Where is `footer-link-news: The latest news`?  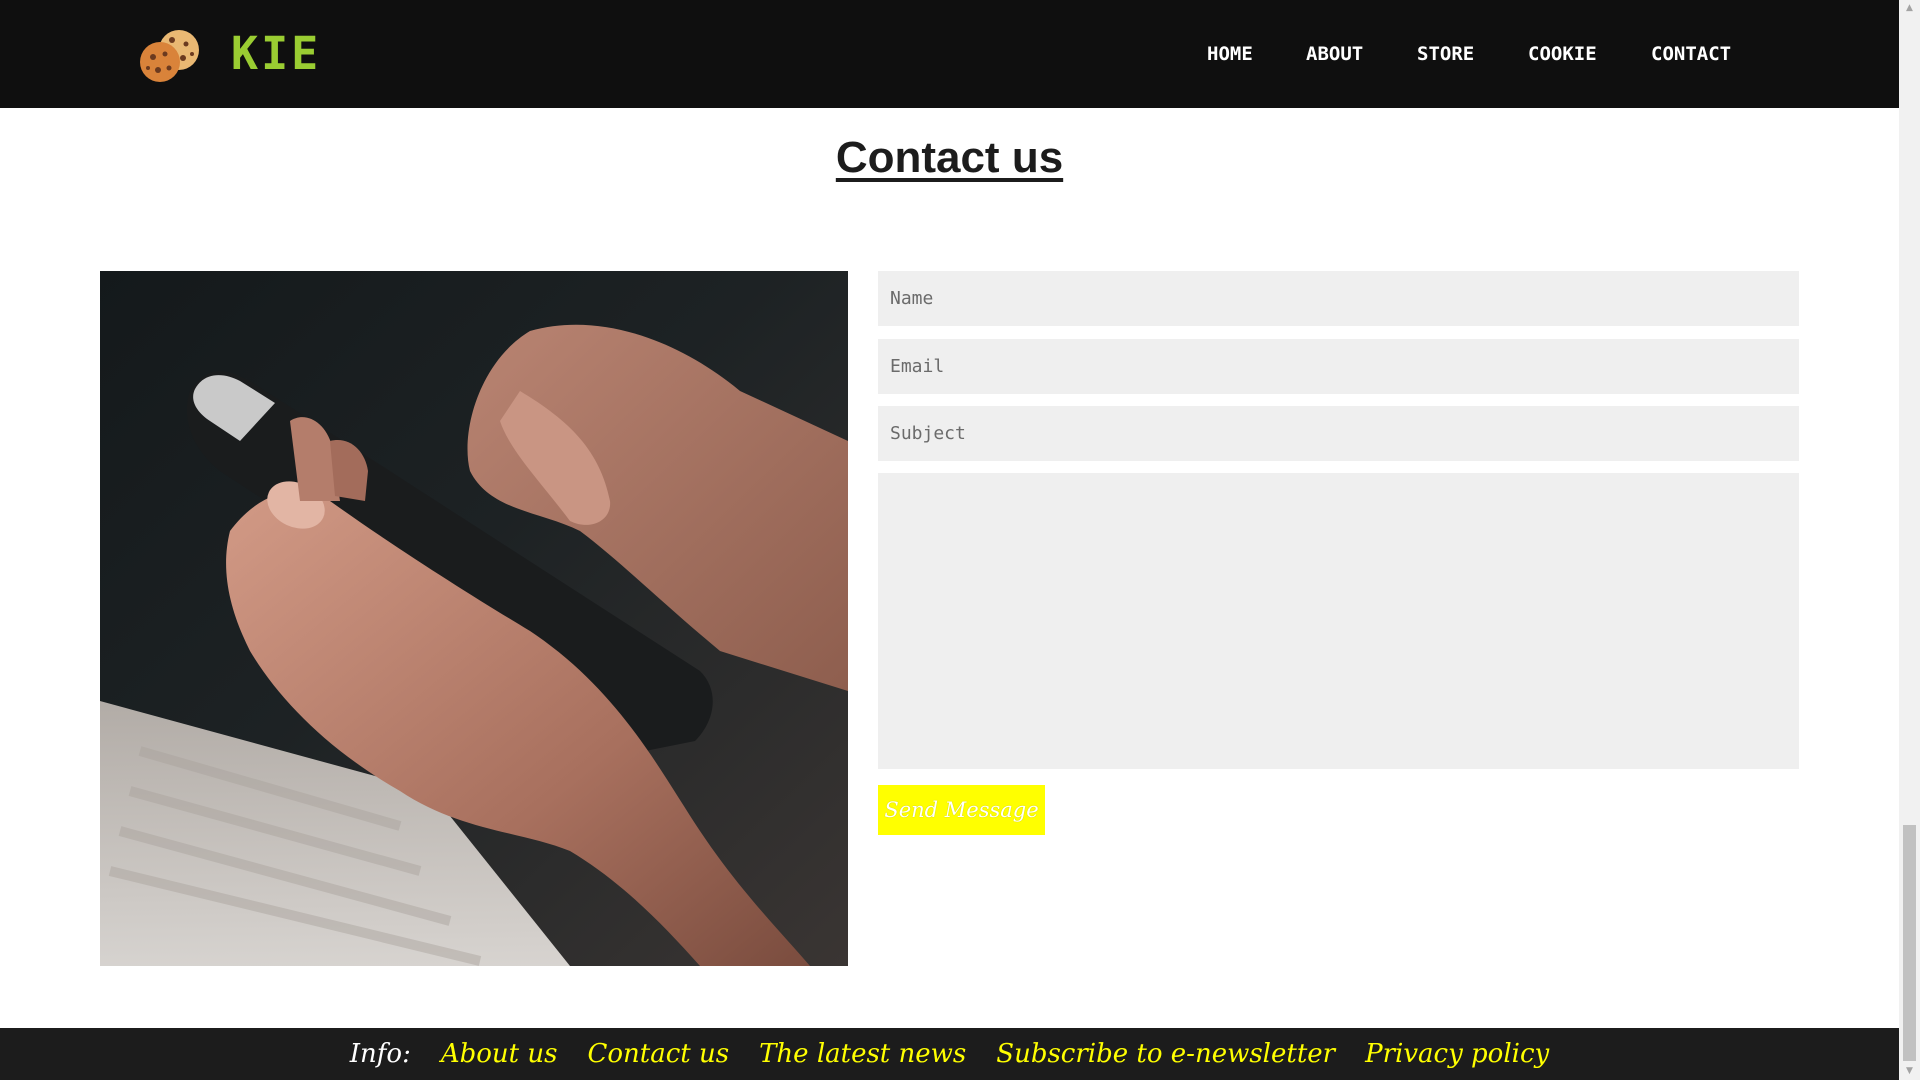 footer-link-news: The latest news is located at coordinates (862, 1054).